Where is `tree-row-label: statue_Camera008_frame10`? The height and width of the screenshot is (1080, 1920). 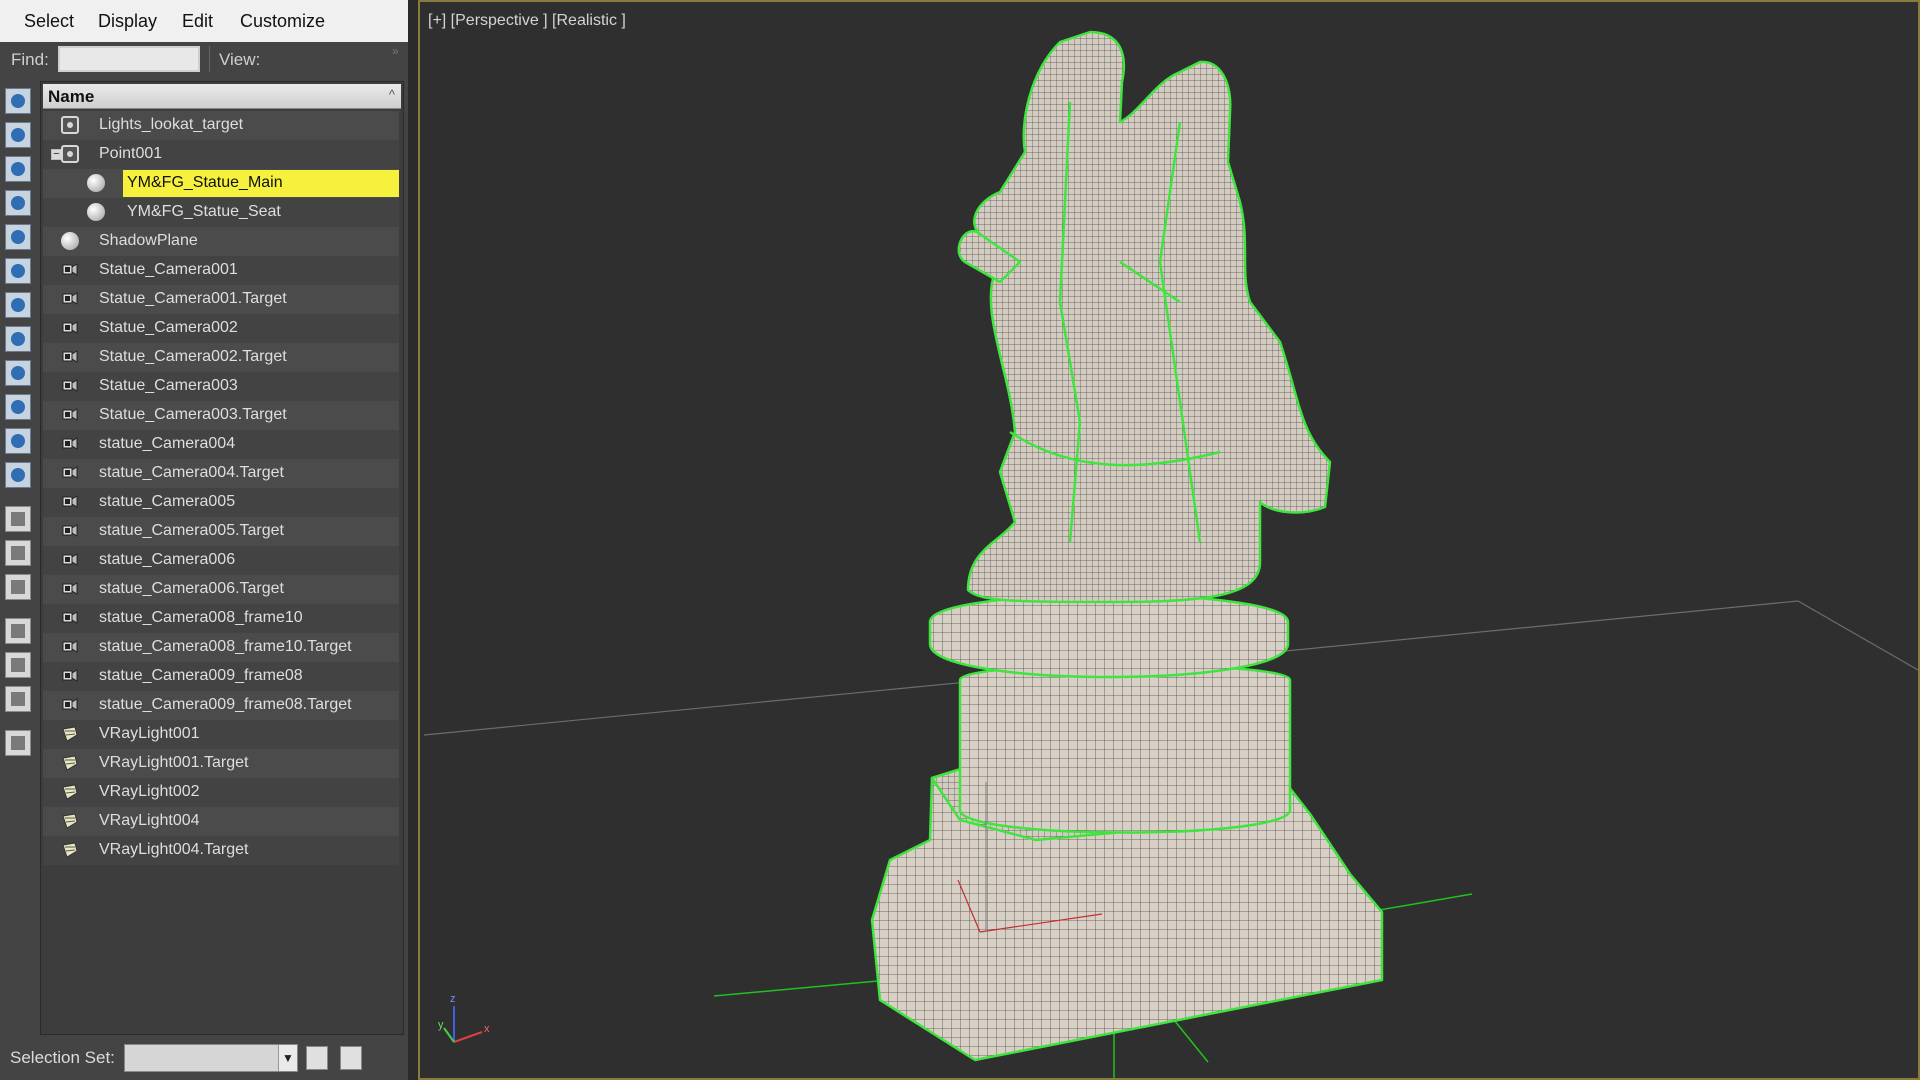 tree-row-label: statue_Camera008_frame10 is located at coordinates (201, 617).